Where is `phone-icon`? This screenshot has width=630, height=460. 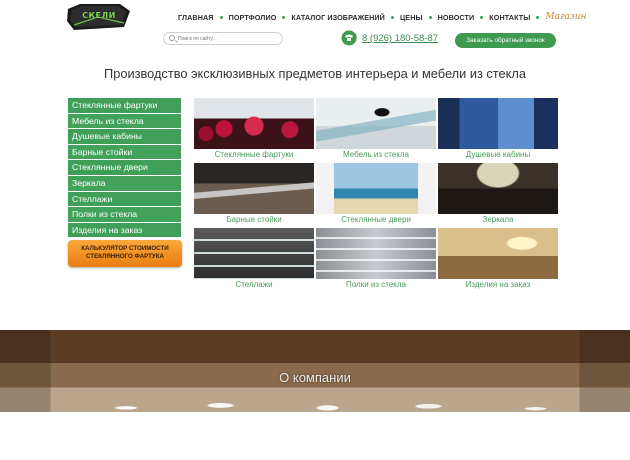
phone-icon is located at coordinates (350, 38).